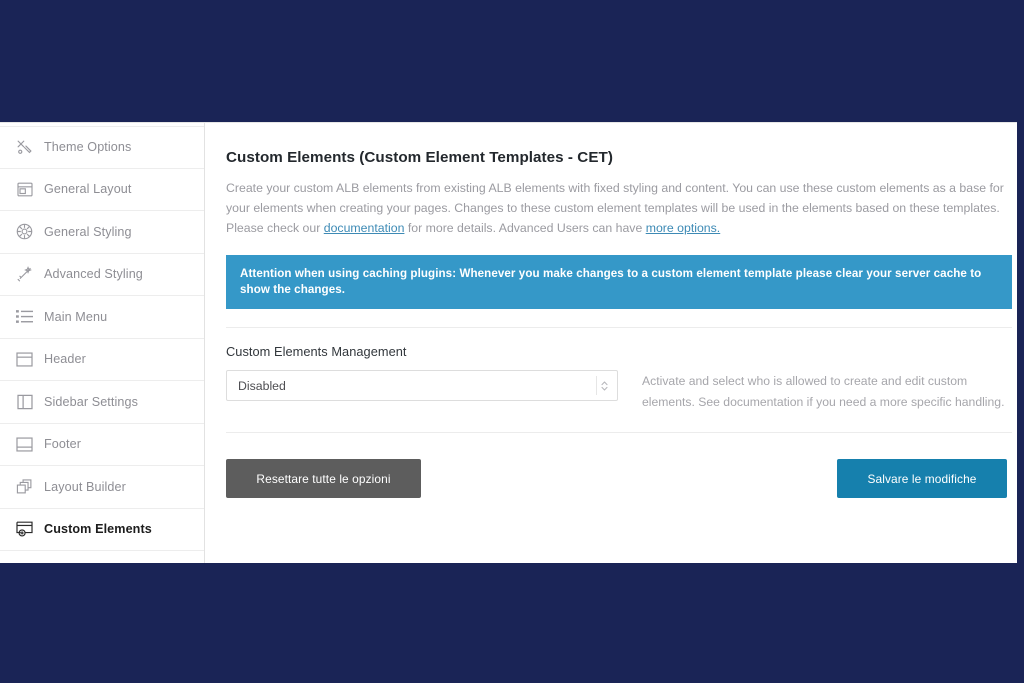  Describe the element at coordinates (88, 231) in the screenshot. I see `sidebar-item-label: General Styling` at that location.